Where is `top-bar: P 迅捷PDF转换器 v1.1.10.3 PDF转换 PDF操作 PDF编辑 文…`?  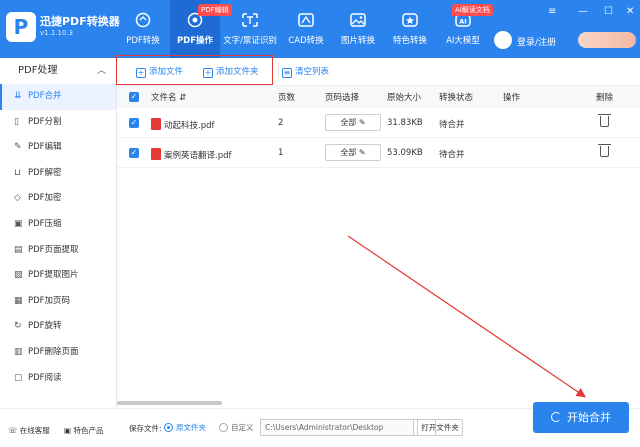 top-bar: P 迅捷PDF转换器 v1.1.10.3 PDF转换 PDF操作 PDF编辑 文… is located at coordinates (320, 29).